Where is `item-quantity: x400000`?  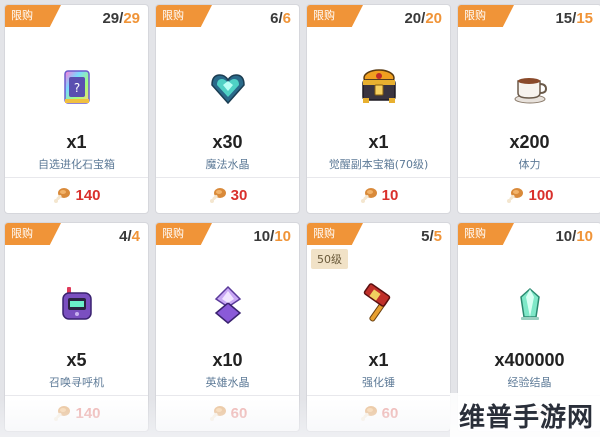
item-quantity: x400000 is located at coordinates (529, 360).